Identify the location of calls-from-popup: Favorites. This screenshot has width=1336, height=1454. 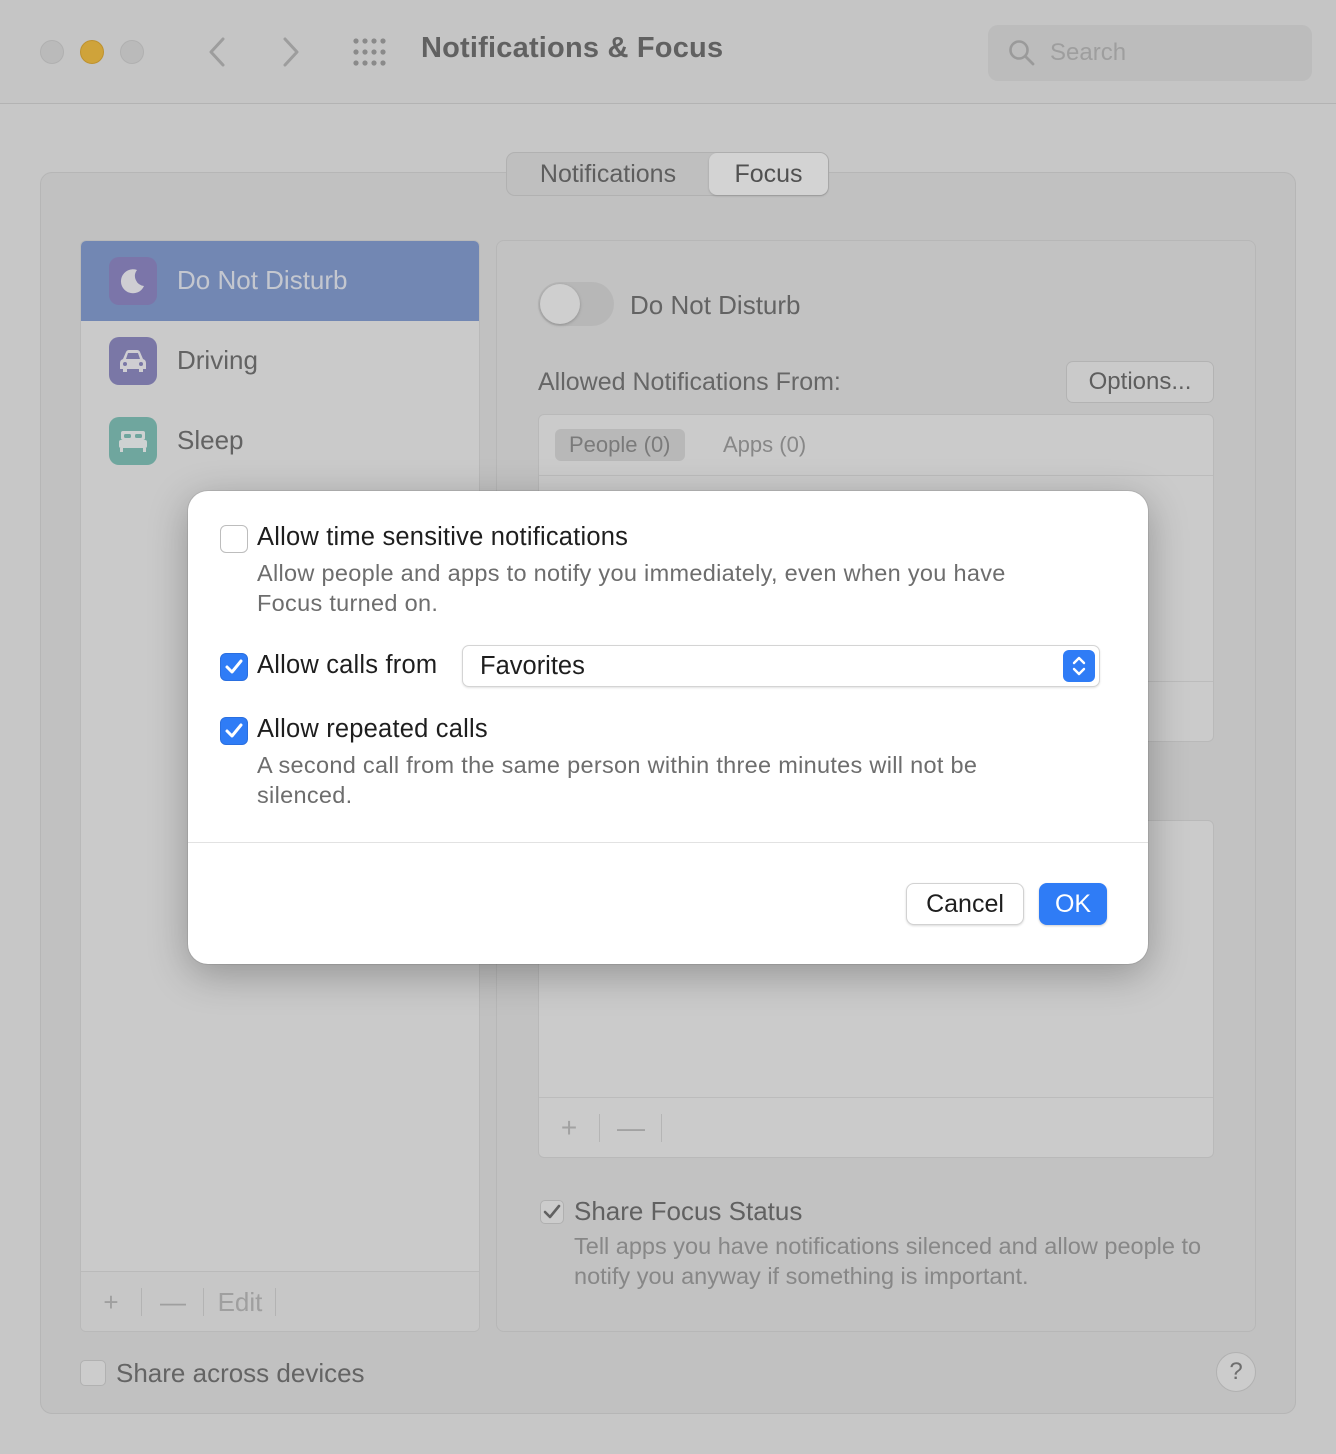
(781, 666).